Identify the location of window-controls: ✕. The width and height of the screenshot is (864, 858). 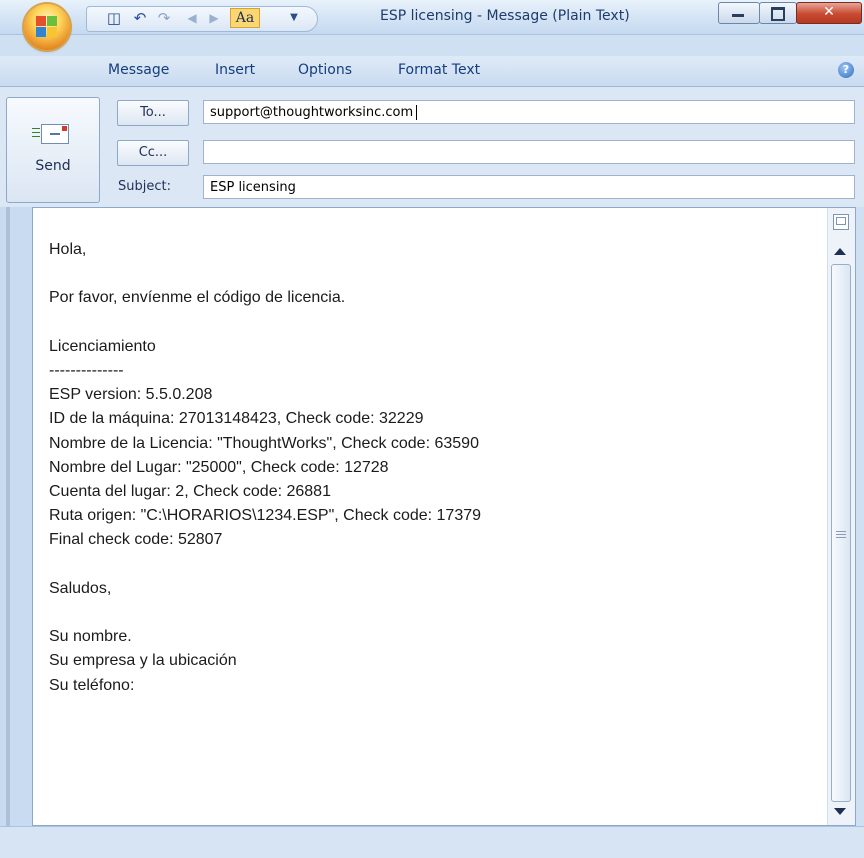
(790, 13).